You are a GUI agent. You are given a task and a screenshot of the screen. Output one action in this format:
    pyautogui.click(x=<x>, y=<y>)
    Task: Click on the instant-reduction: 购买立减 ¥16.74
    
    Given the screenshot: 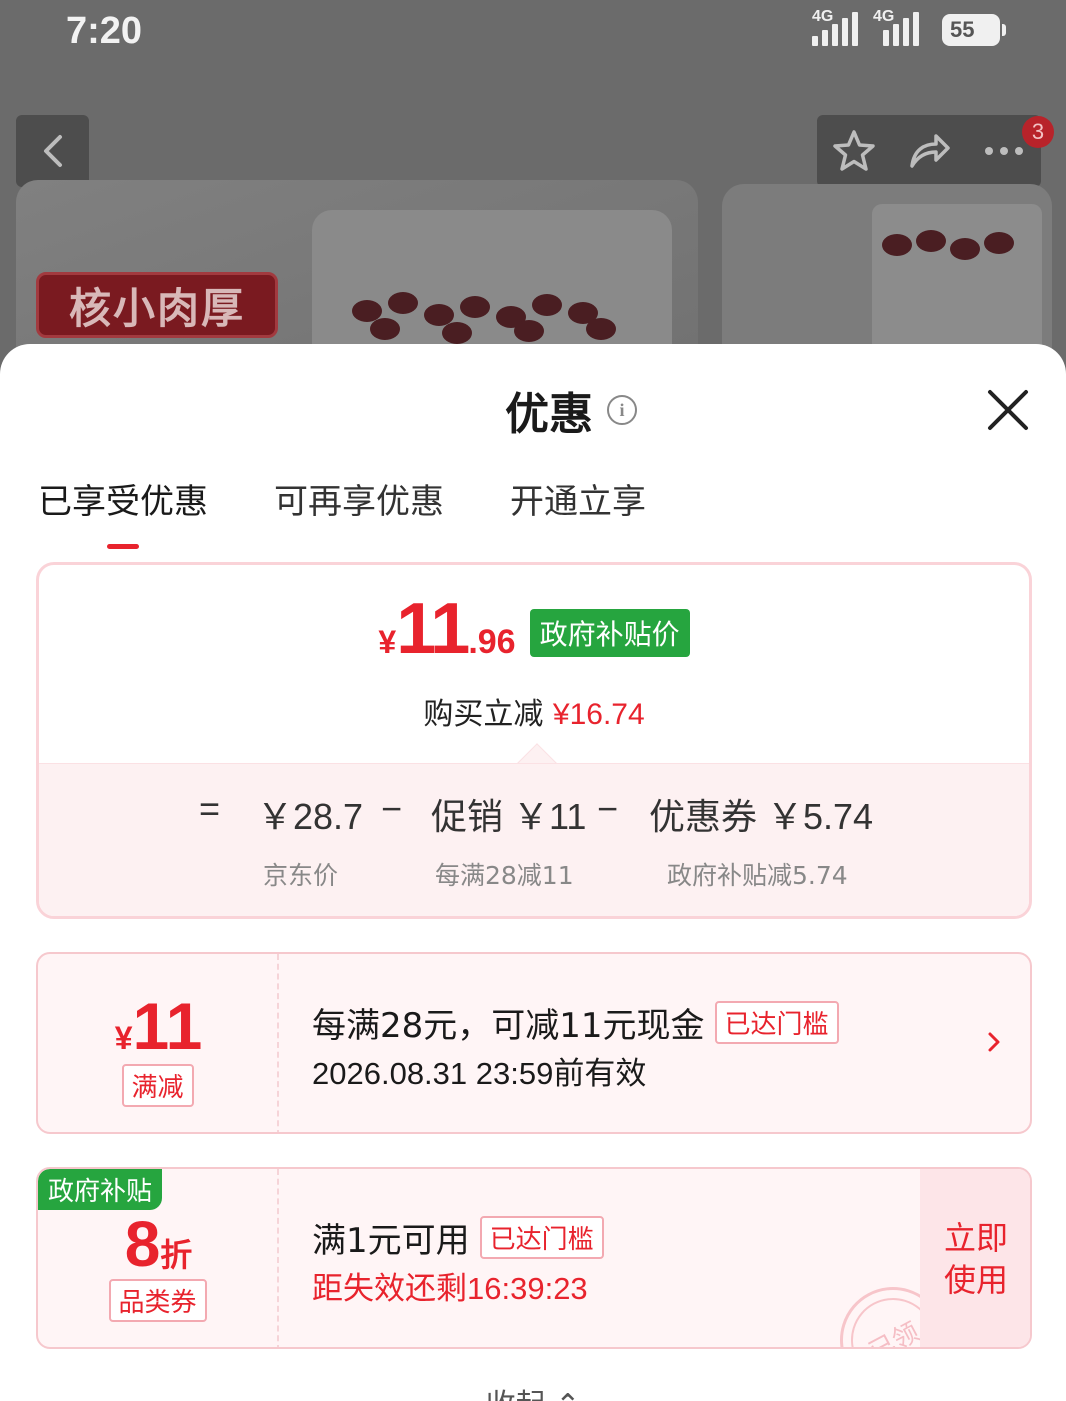 What is the action you would take?
    pyautogui.click(x=534, y=711)
    